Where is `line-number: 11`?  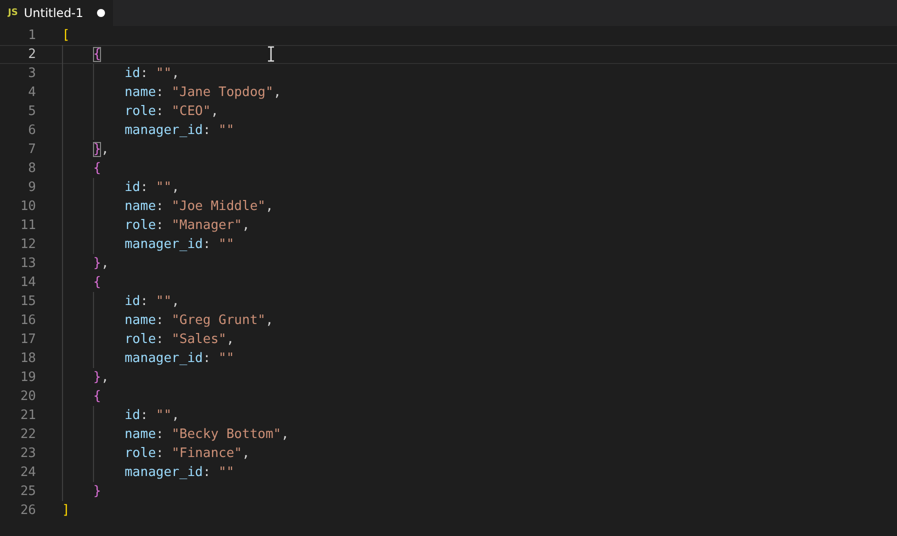
line-number: 11 is located at coordinates (27, 225).